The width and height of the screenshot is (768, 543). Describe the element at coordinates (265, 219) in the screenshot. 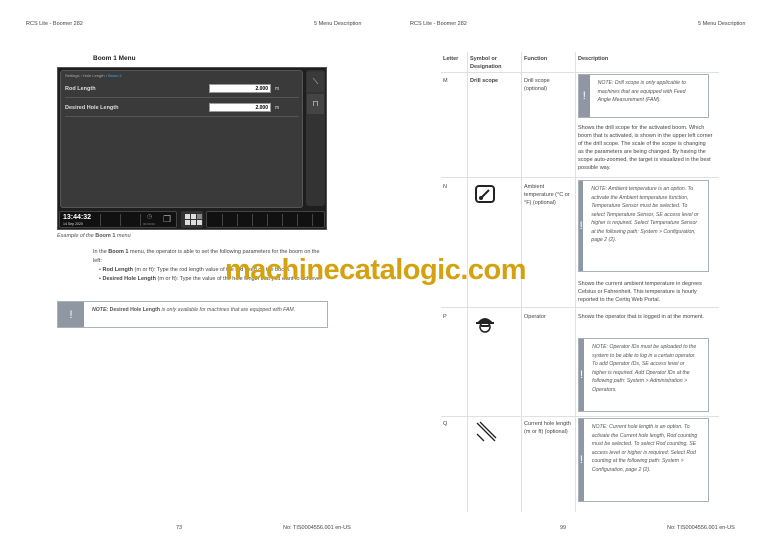

I see `status-bar-right` at that location.